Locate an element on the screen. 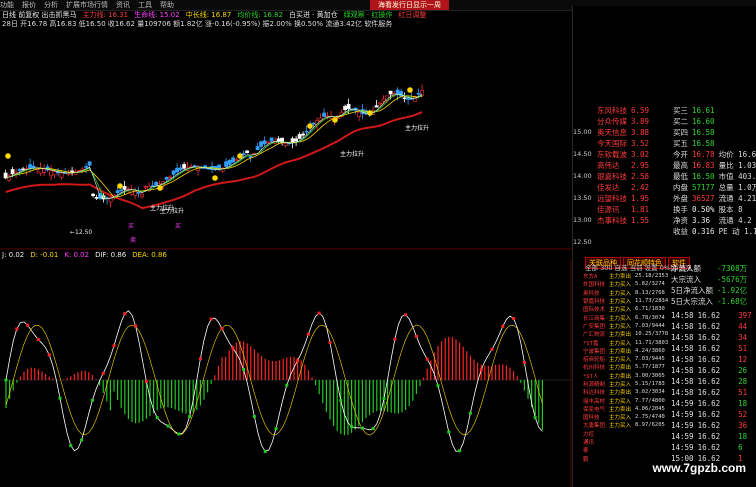 Image resolution: width=756 pixels, height=487 pixels. news-stock: 广安集团 is located at coordinates (594, 326).